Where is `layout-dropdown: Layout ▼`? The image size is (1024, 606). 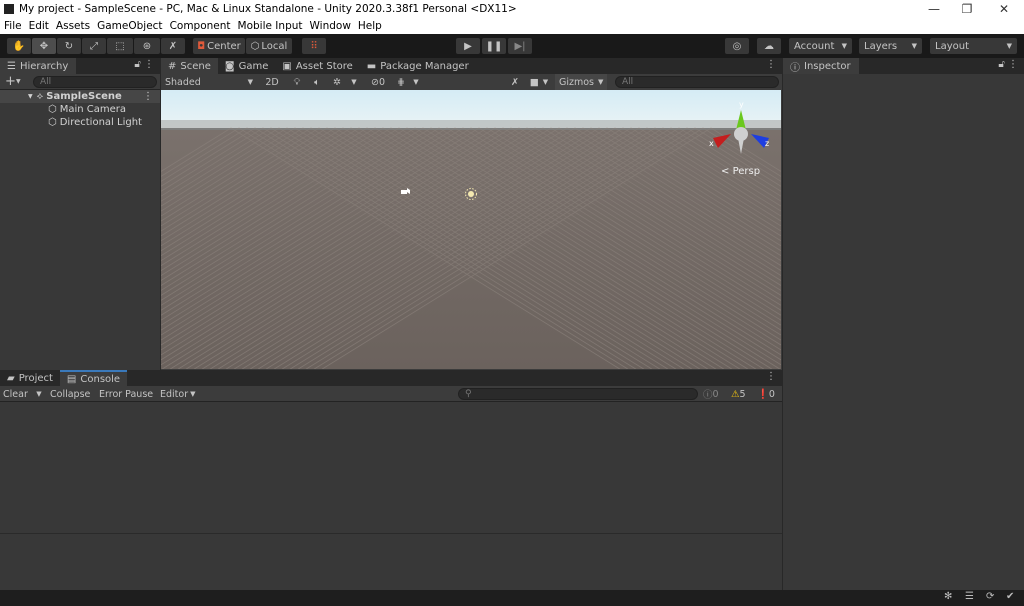
layout-dropdown: Layout ▼ is located at coordinates (973, 46).